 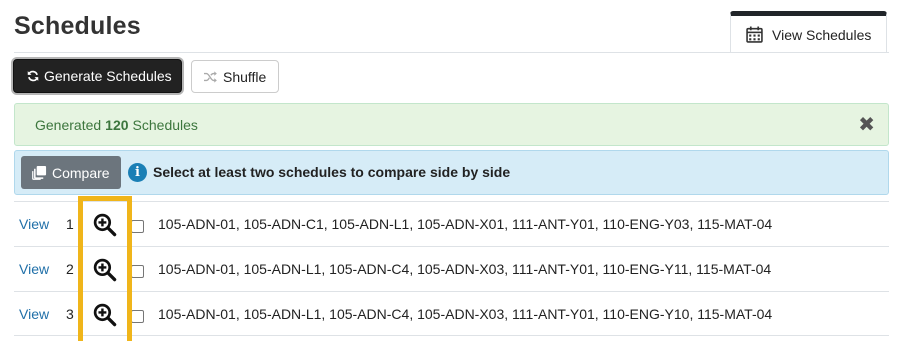 What do you see at coordinates (866, 125) in the screenshot?
I see `close-icon: ✖` at bounding box center [866, 125].